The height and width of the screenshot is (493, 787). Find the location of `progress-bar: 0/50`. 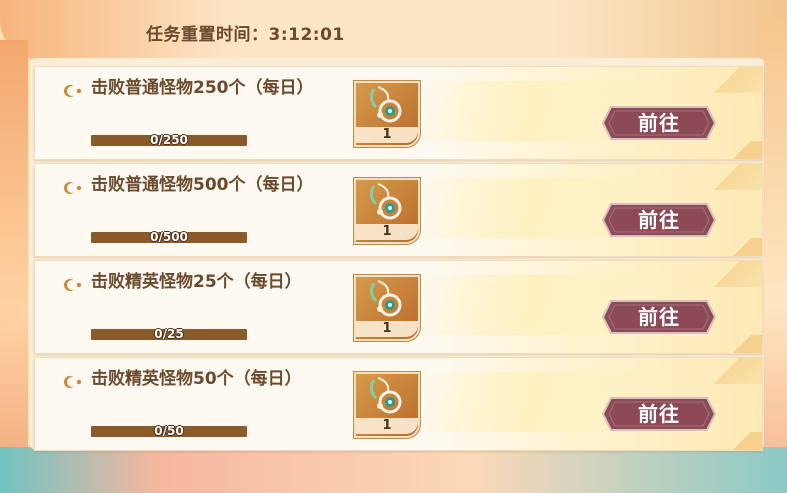

progress-bar: 0/50 is located at coordinates (169, 431).